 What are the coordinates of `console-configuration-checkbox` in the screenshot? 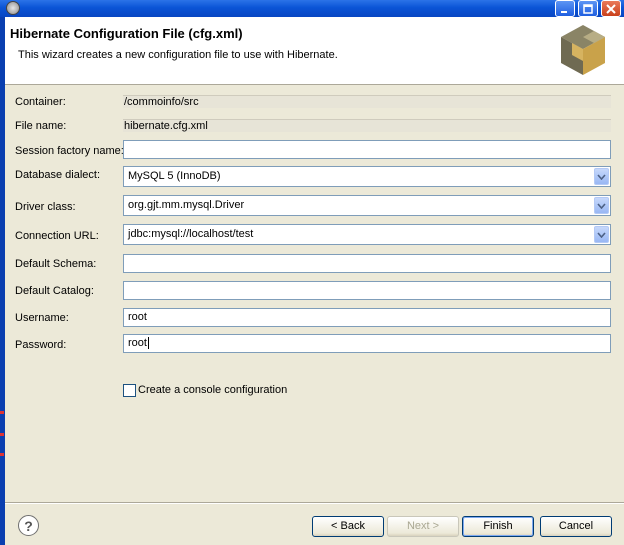 It's located at (129, 390).